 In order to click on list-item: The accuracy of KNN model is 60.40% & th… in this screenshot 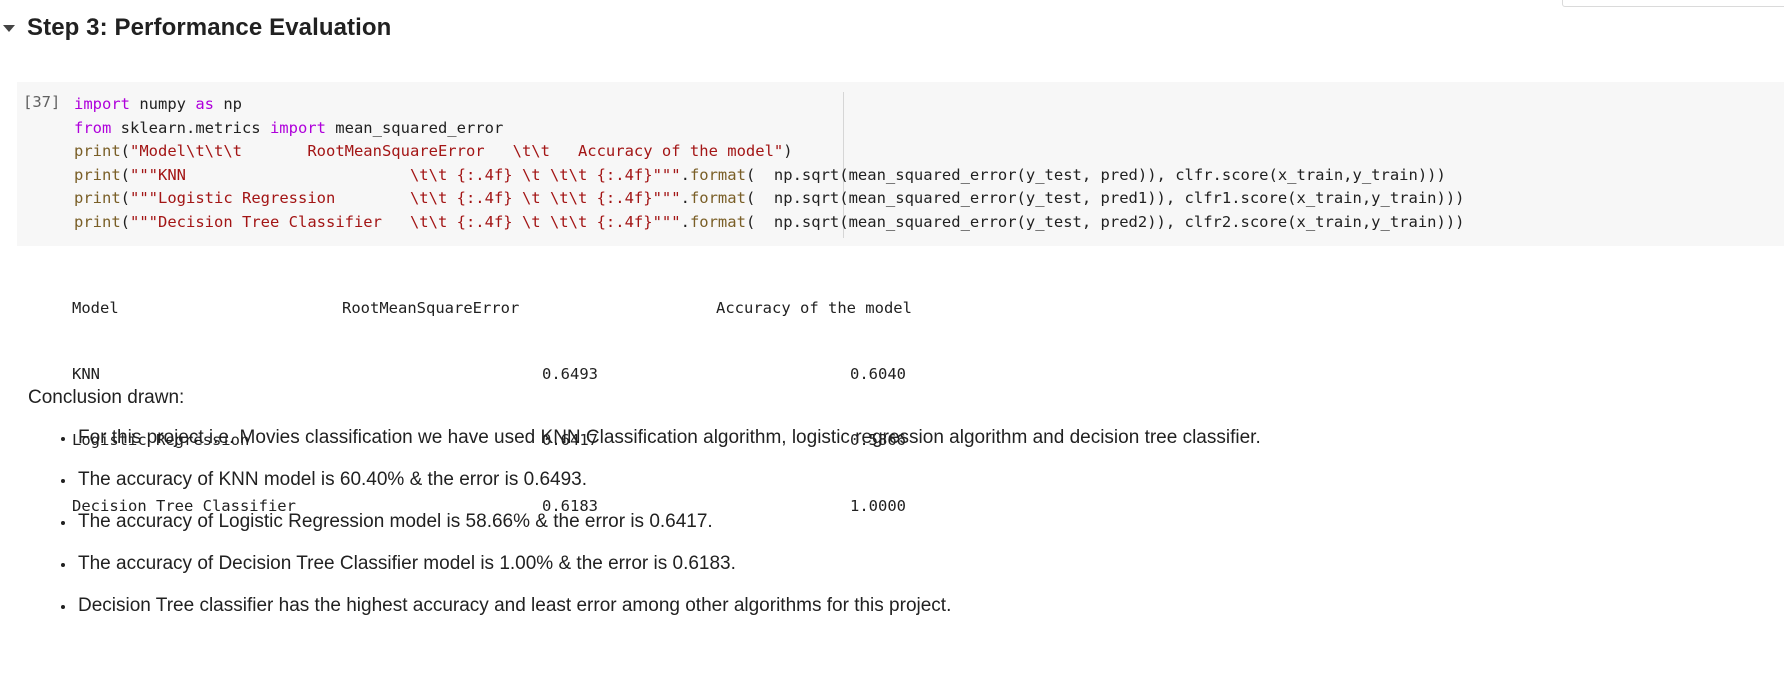, I will do `click(677, 480)`.